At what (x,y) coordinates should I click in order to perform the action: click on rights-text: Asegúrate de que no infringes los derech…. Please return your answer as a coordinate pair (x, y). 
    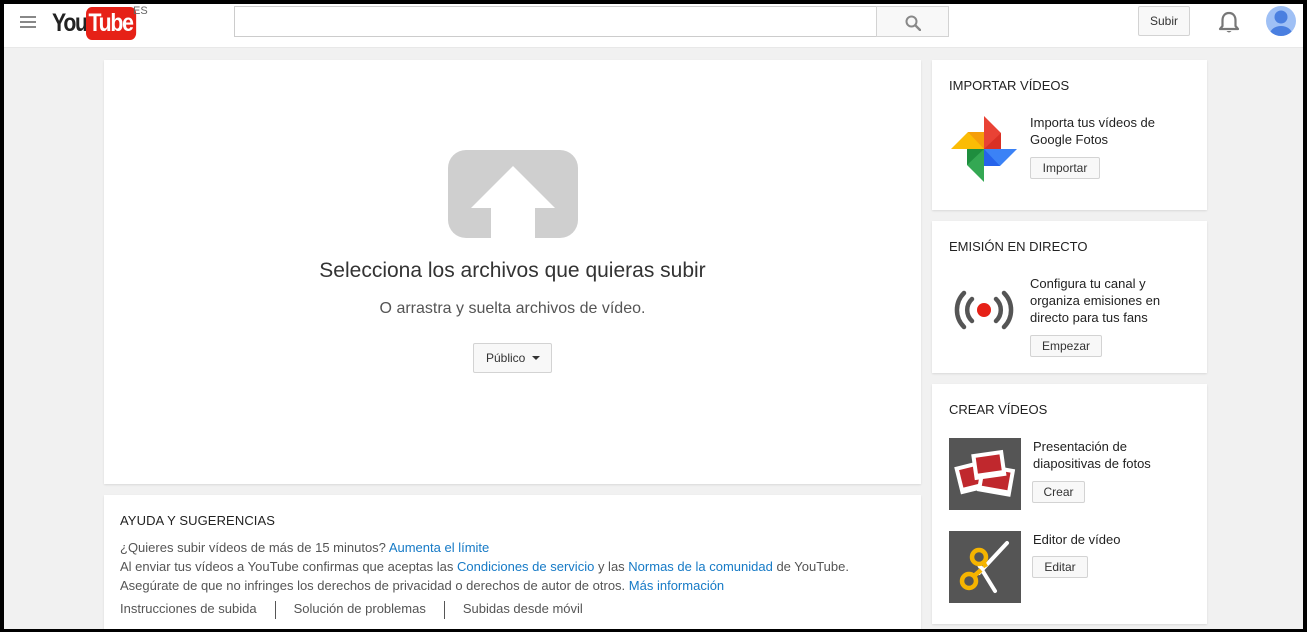
    Looking at the image, I should click on (373, 585).